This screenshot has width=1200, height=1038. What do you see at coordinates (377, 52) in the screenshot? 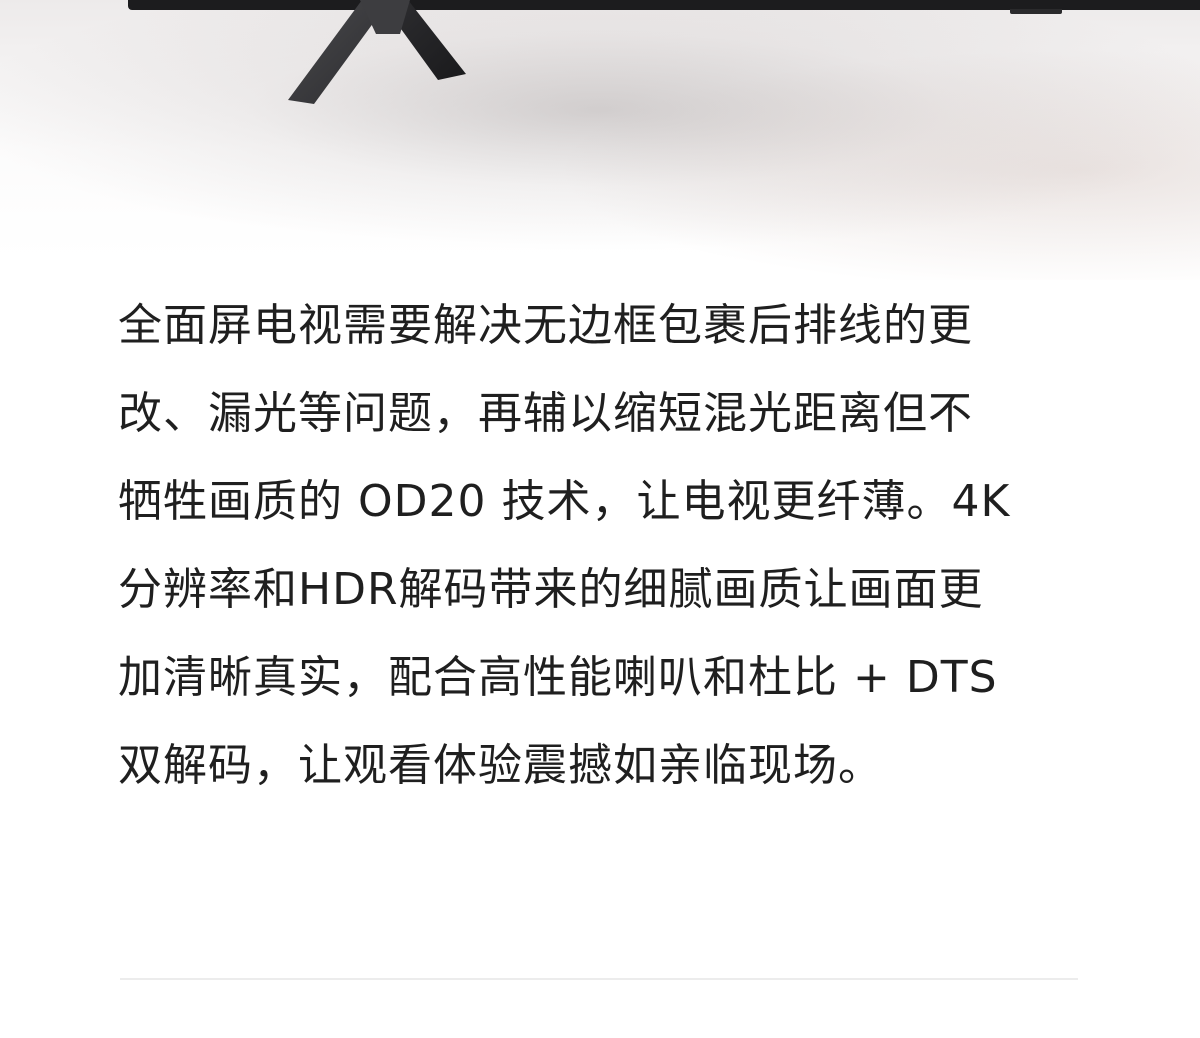
I see `tv-stand-leg` at bounding box center [377, 52].